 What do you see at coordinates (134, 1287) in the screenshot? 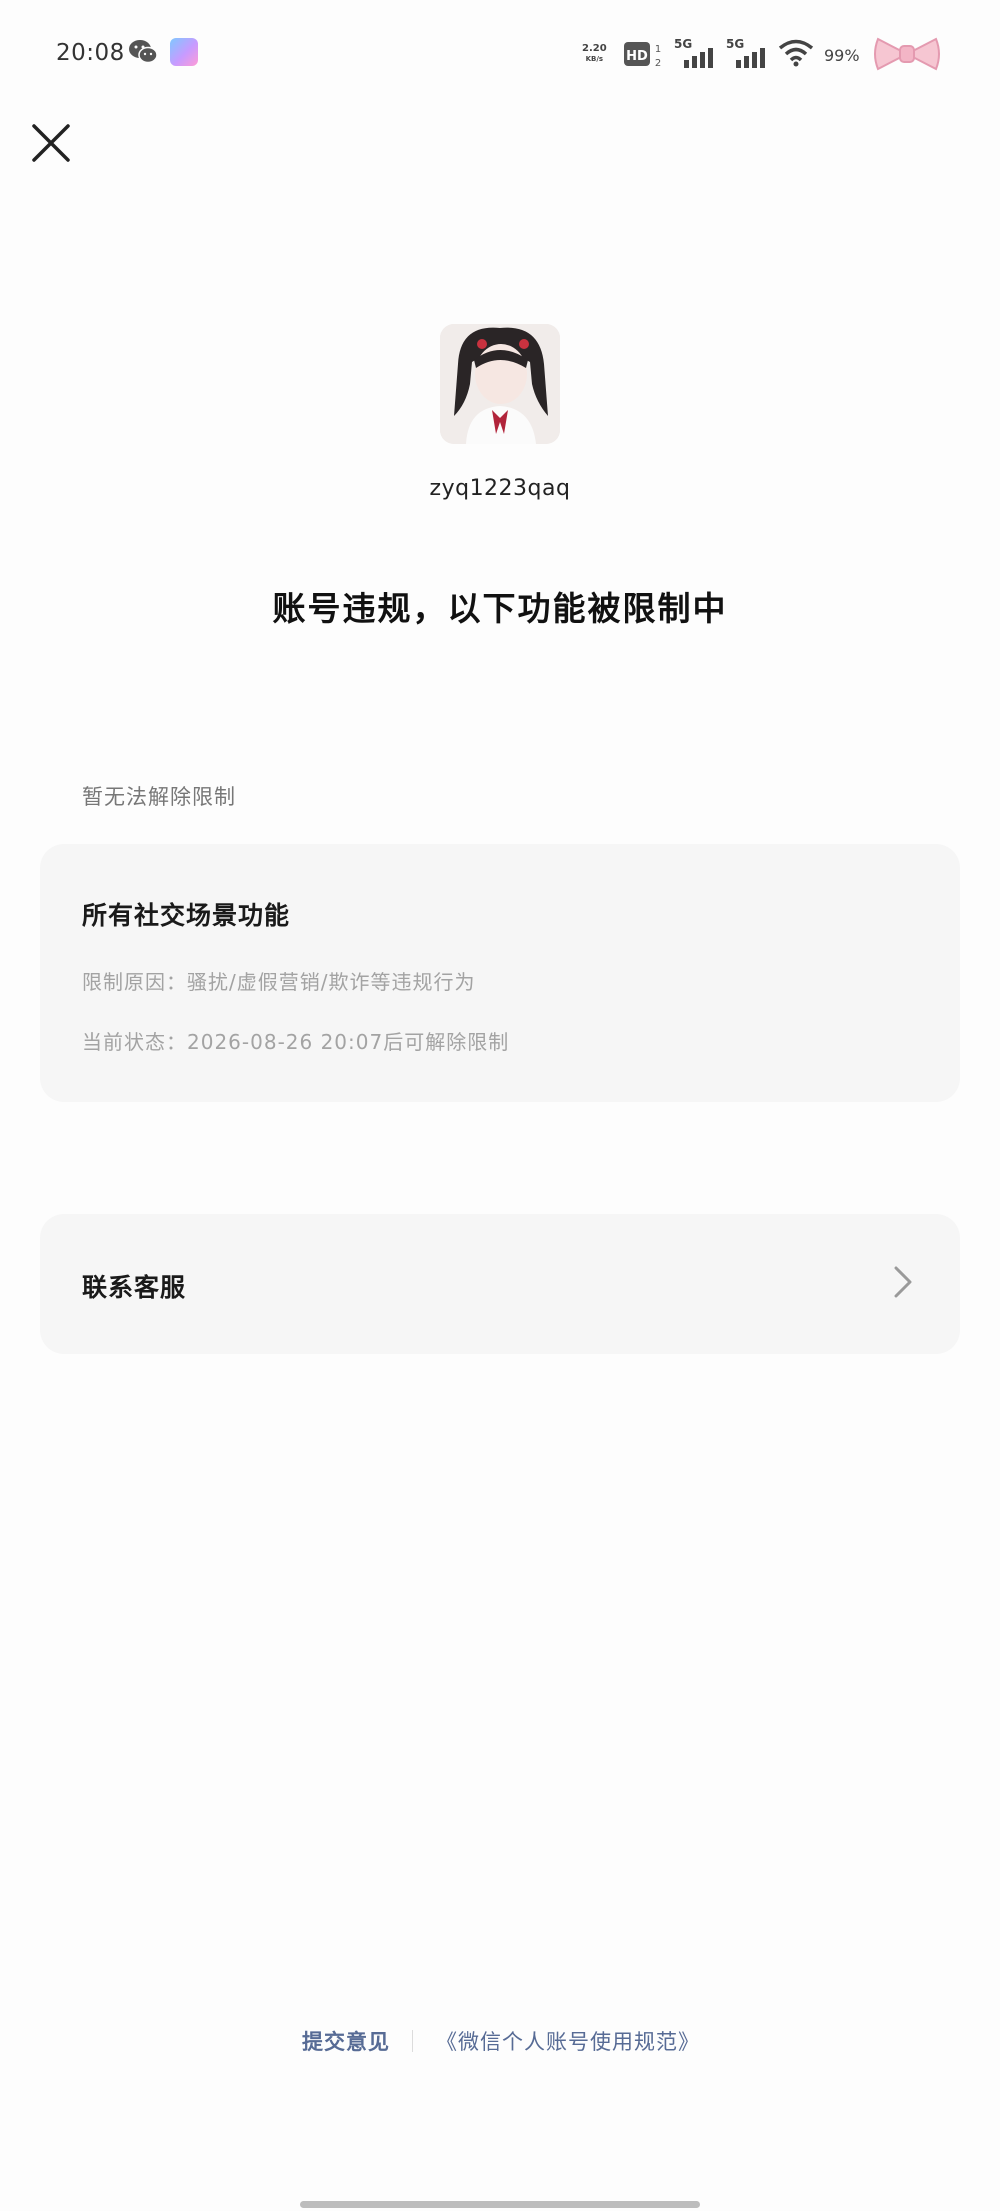
I see `contact-support-label: 联系客服` at bounding box center [134, 1287].